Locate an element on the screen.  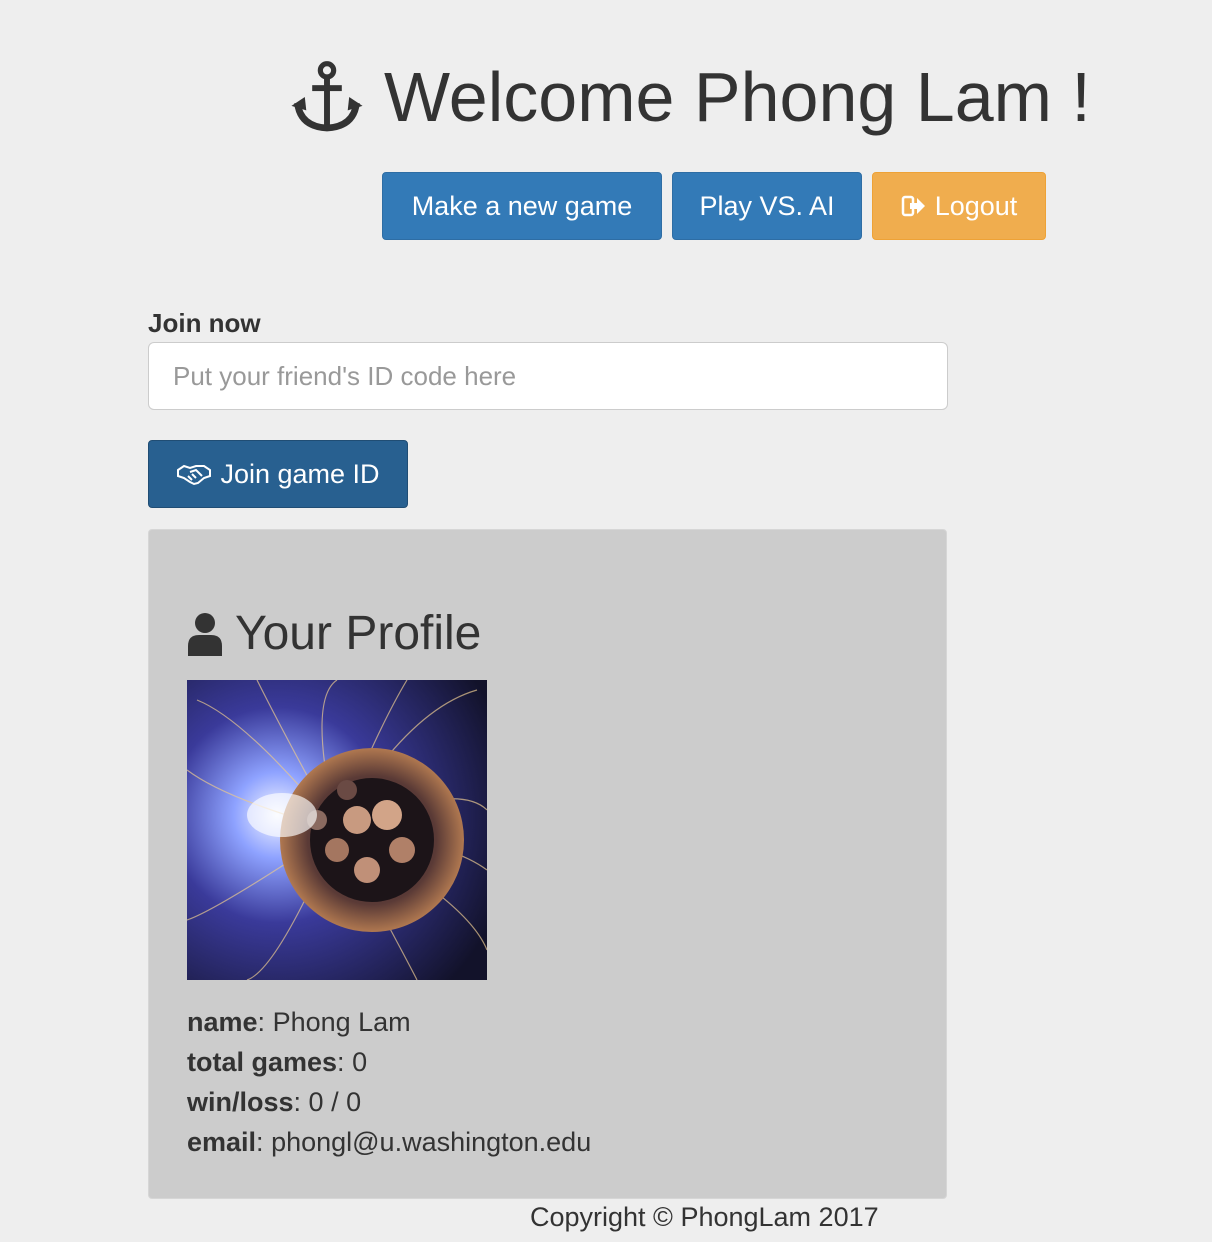
sign-out-icon is located at coordinates (913, 206).